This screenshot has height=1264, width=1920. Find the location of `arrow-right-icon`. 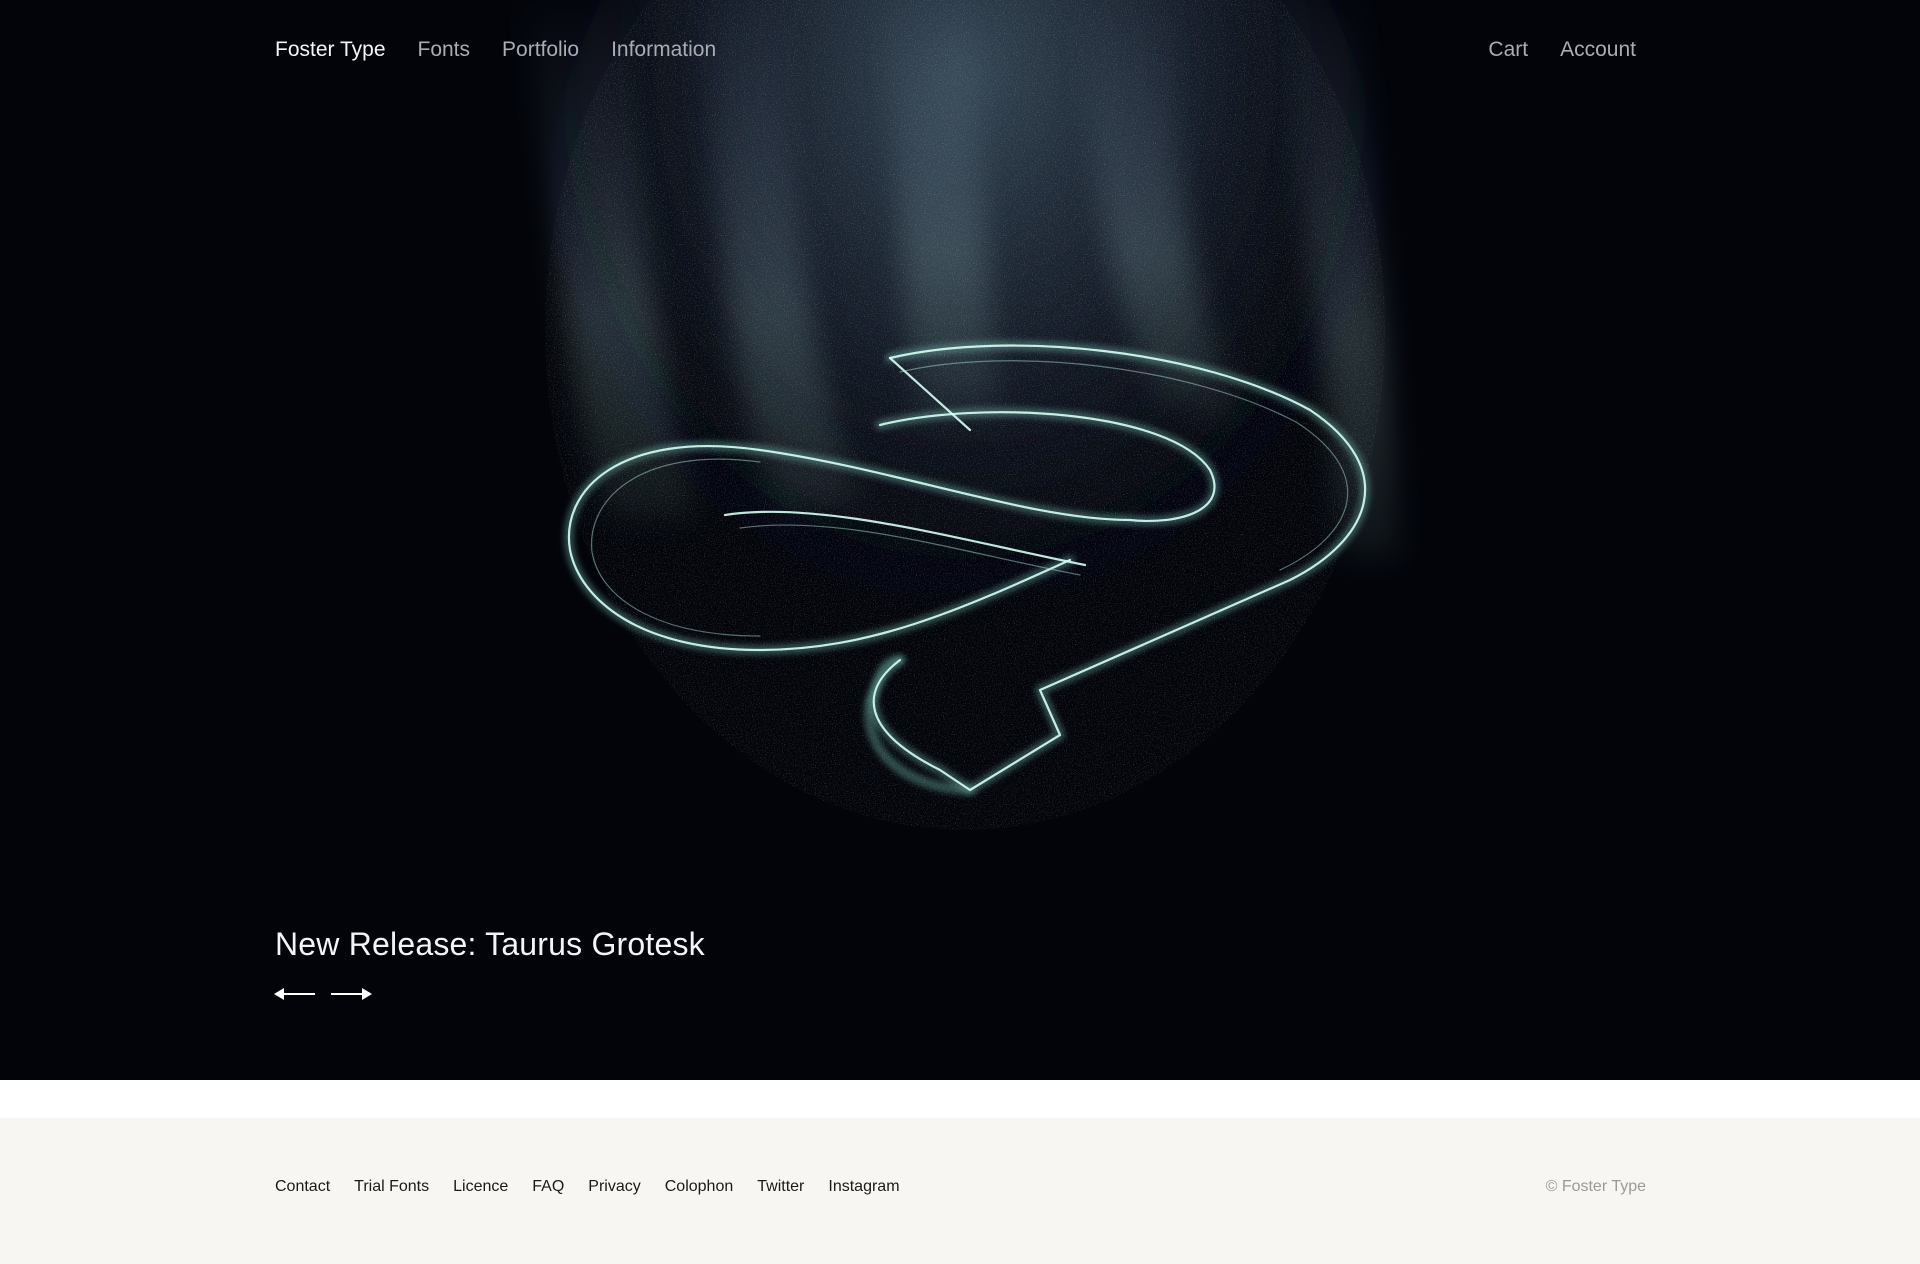

arrow-right-icon is located at coordinates (351, 994).